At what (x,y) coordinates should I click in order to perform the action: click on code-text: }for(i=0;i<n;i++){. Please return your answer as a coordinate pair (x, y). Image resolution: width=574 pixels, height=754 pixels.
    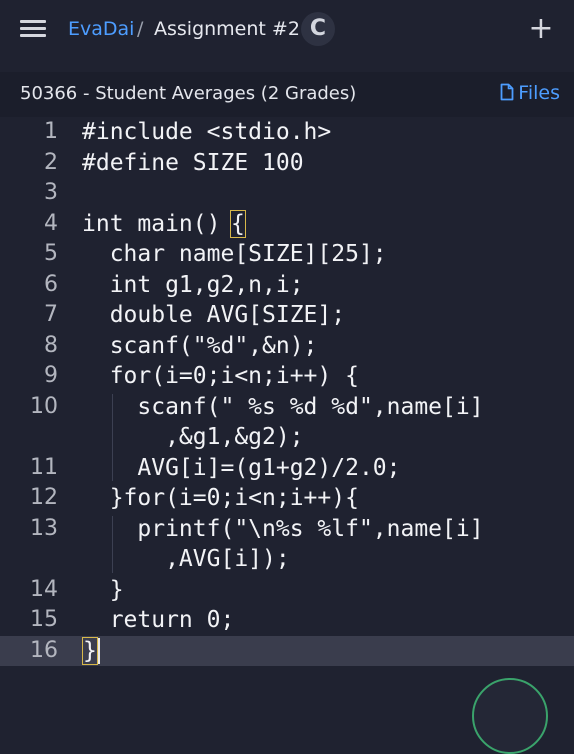
    Looking at the image, I should click on (220, 498).